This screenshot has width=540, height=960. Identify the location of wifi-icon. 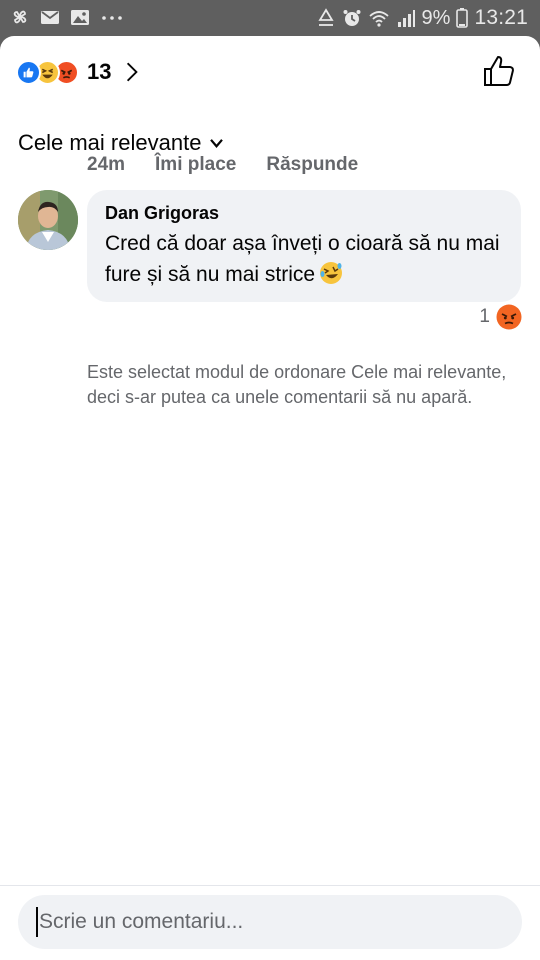
(378, 19).